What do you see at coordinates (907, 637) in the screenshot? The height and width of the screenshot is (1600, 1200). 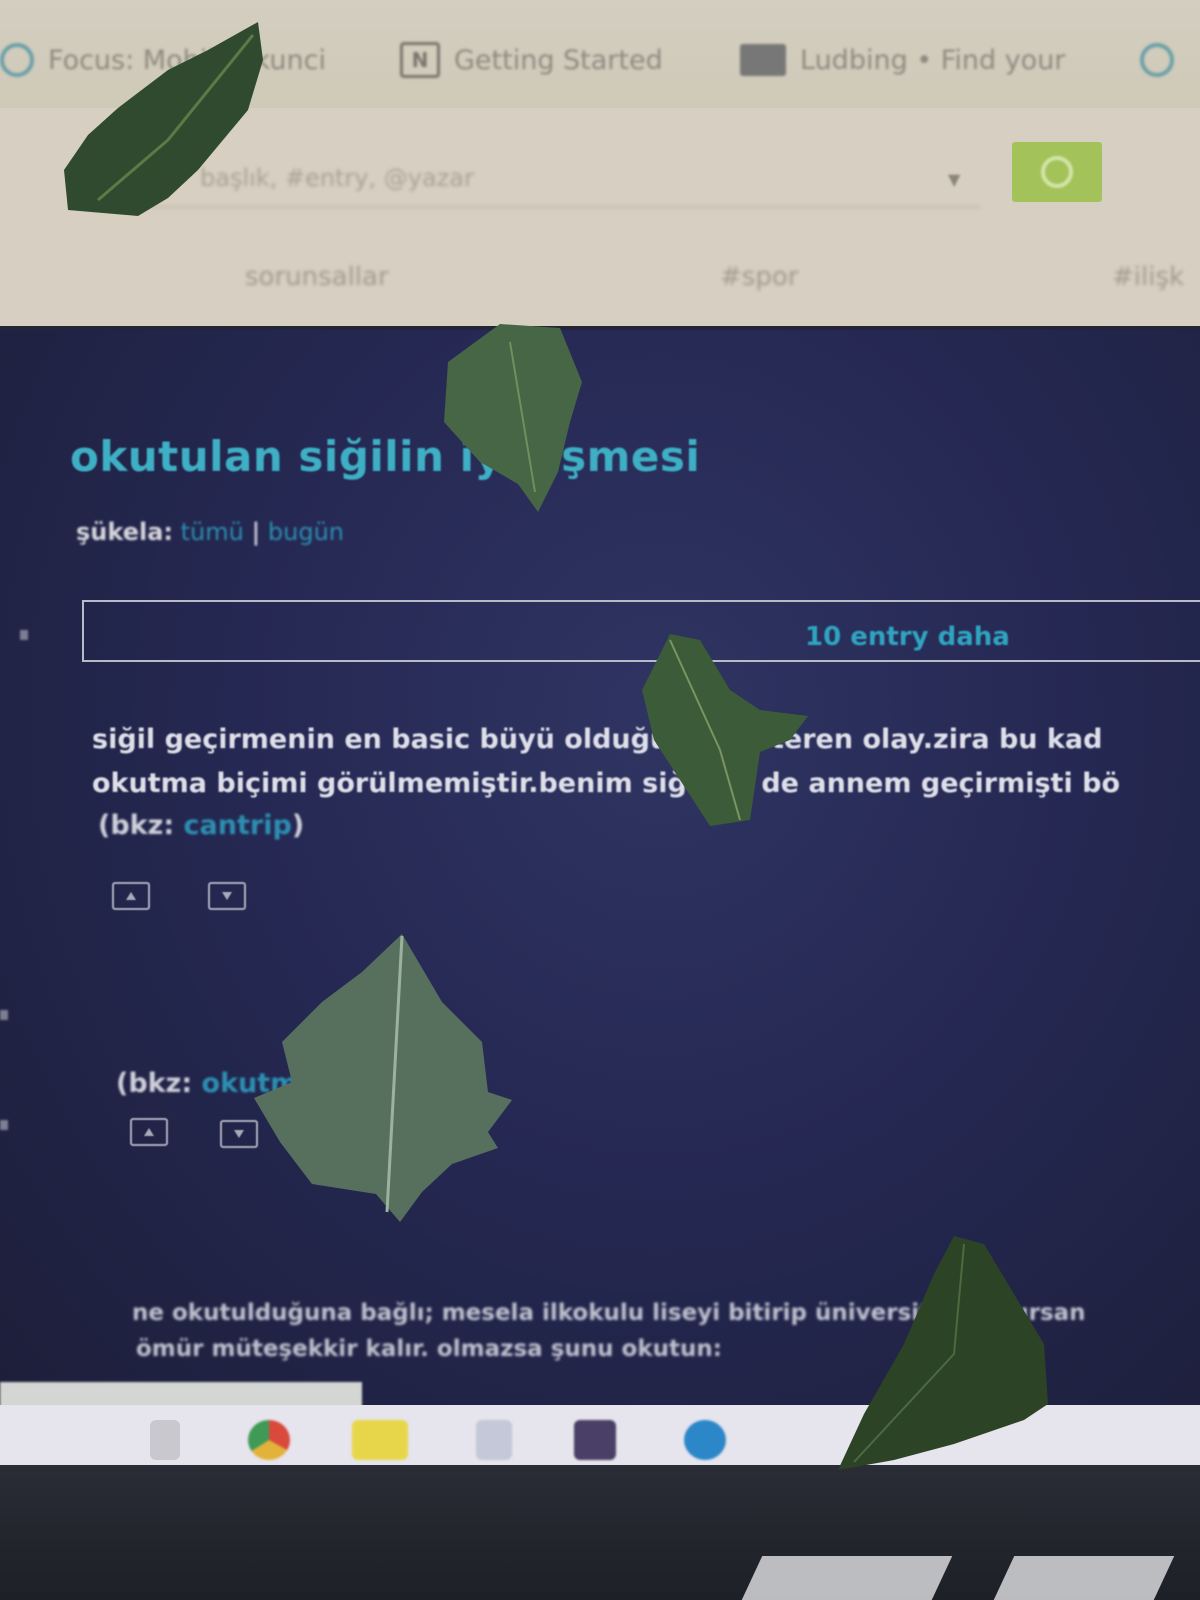 I see `more-entries-label: 10 entry daha` at bounding box center [907, 637].